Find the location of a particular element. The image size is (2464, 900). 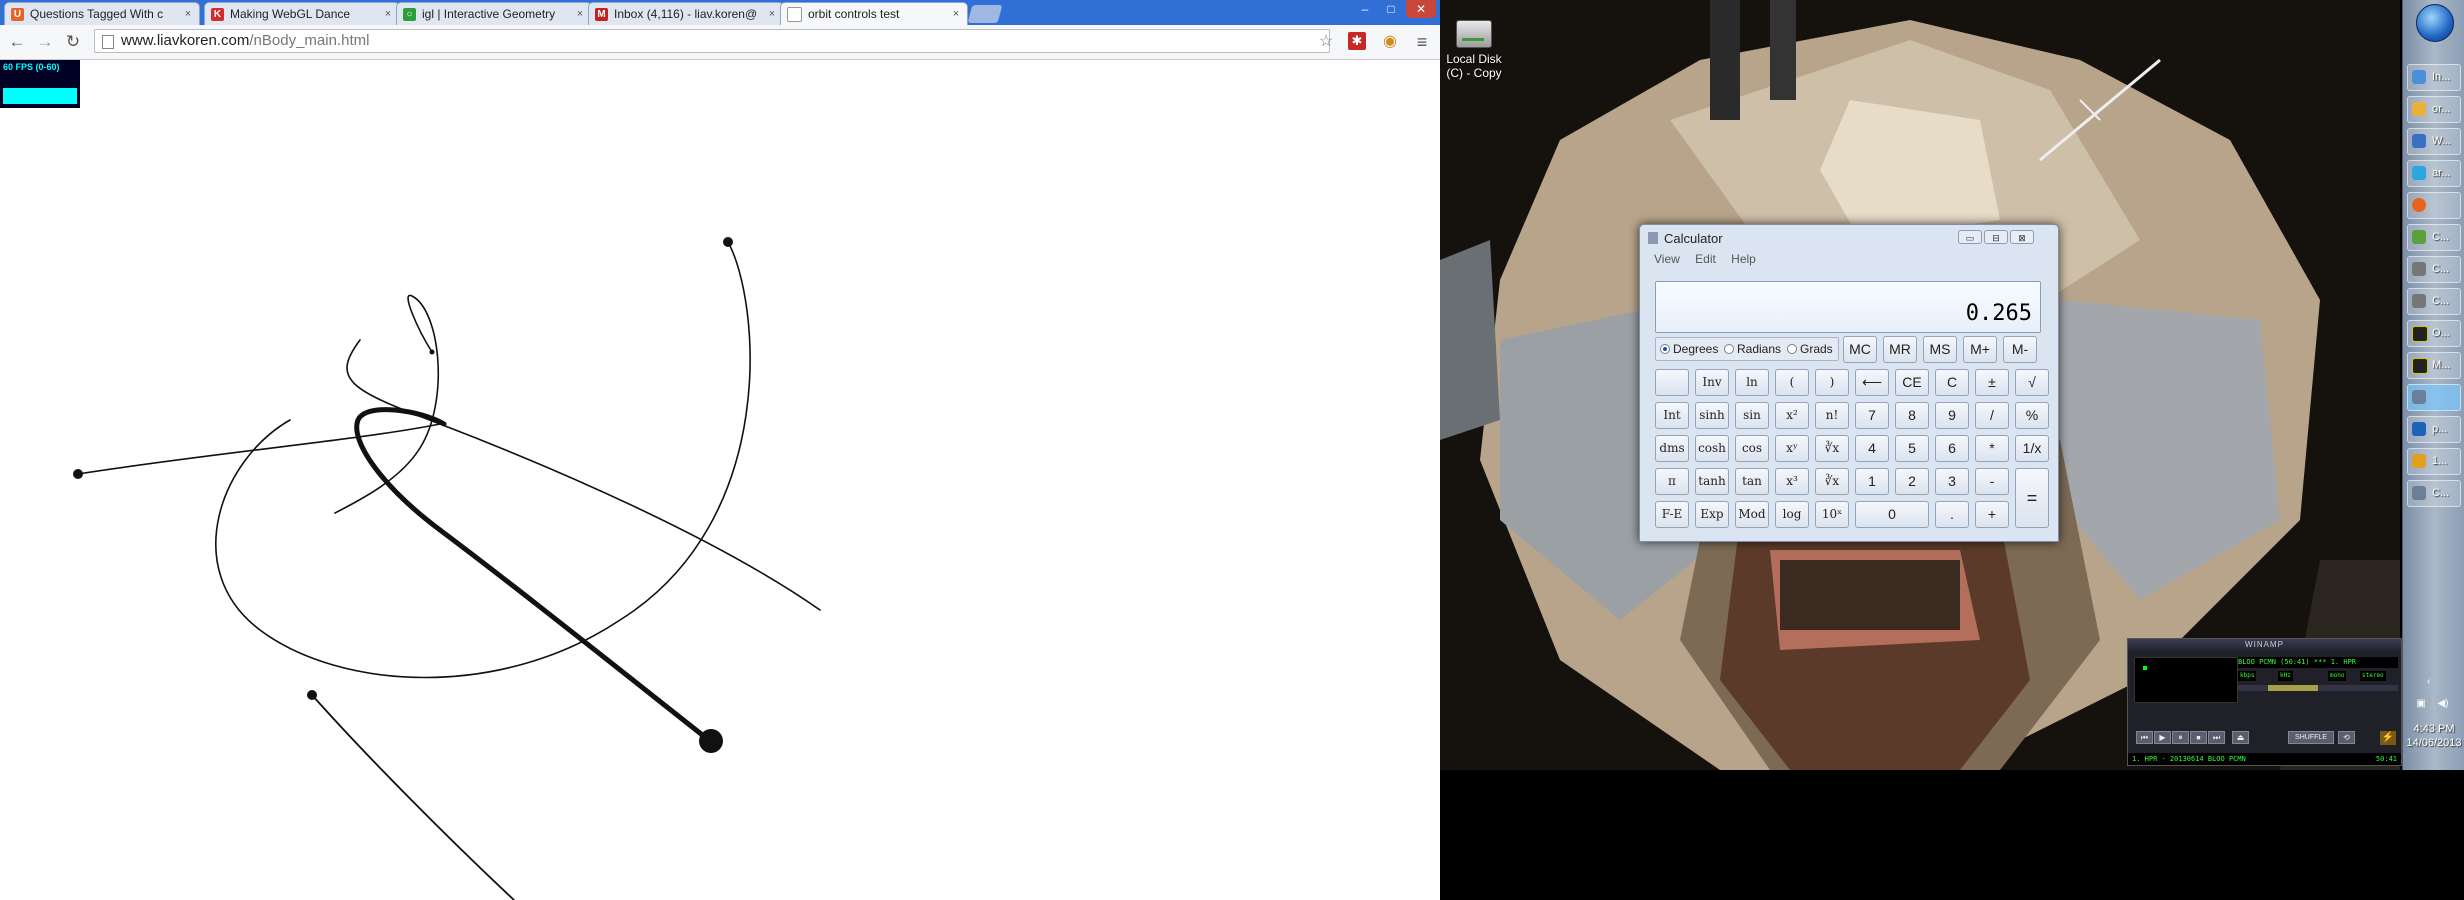

menu-help: Help is located at coordinates (1743, 259).